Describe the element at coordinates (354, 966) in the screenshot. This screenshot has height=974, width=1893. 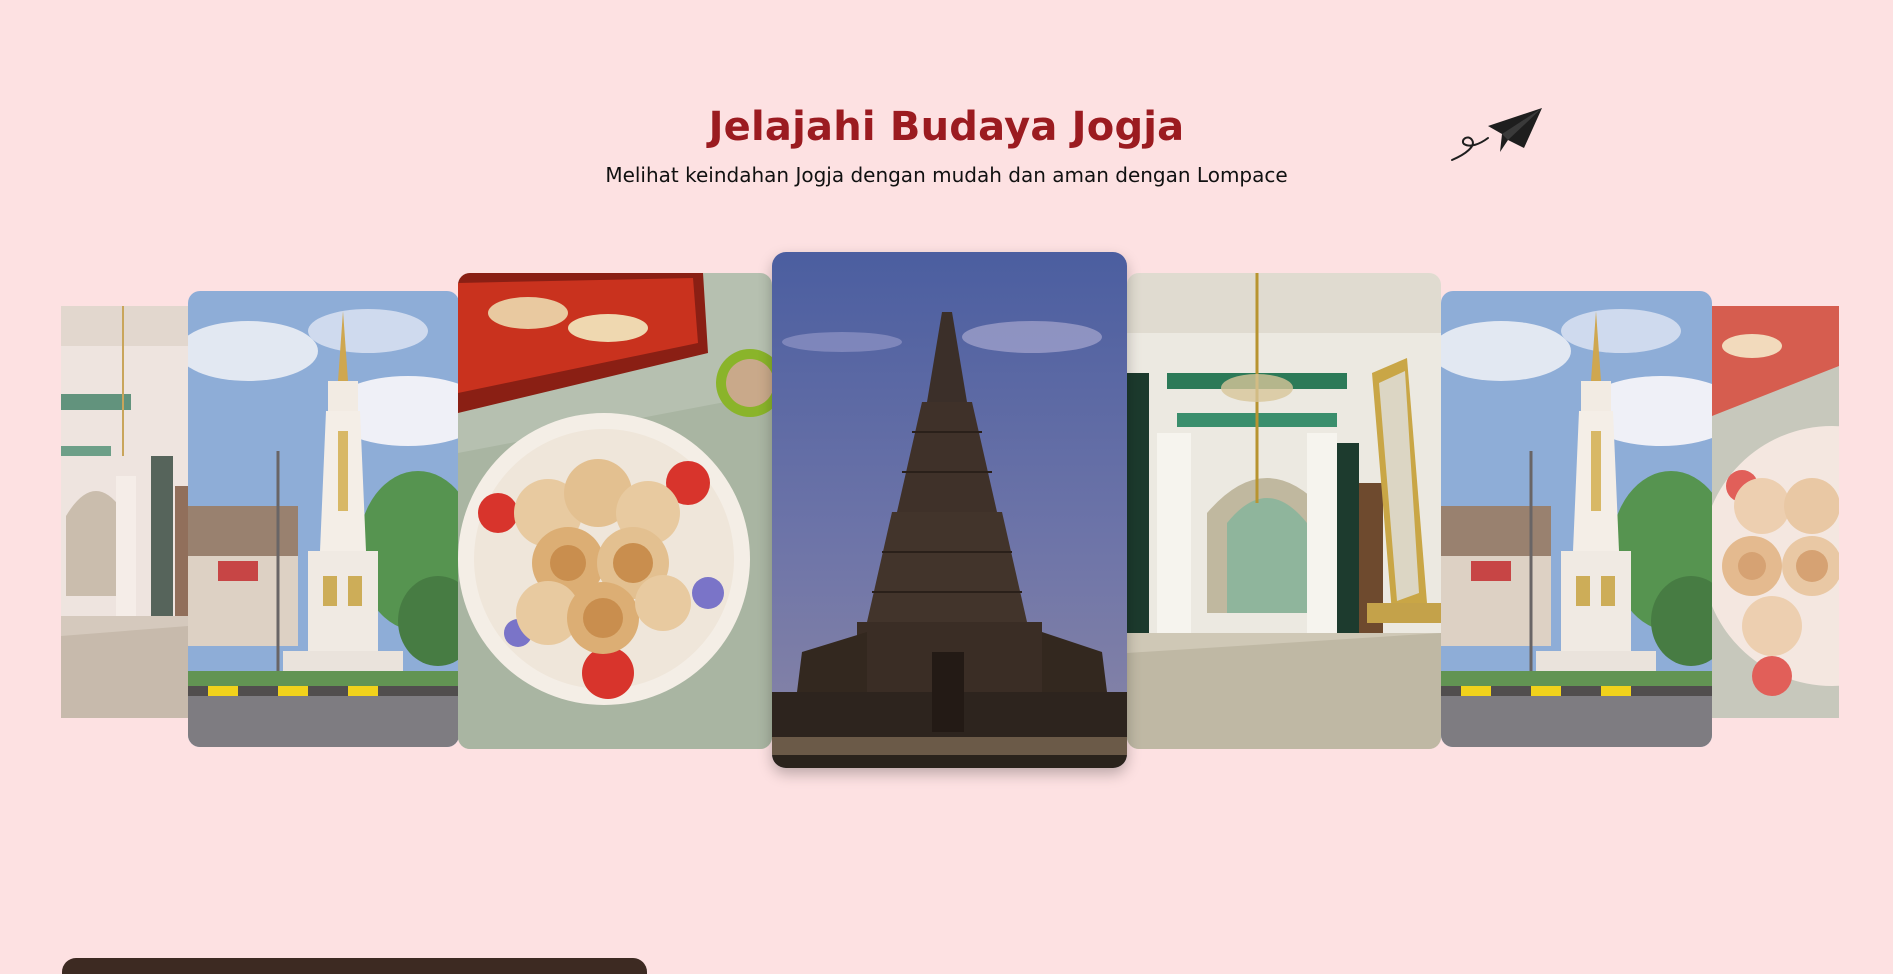
I see `next-section-image-edge` at that location.